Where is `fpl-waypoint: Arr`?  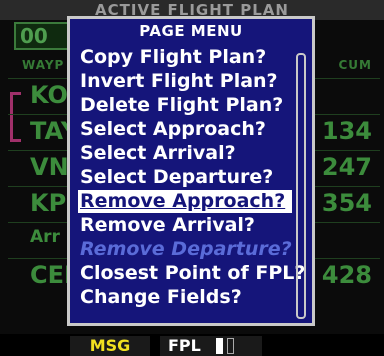
fpl-waypoint: Arr is located at coordinates (45, 237).